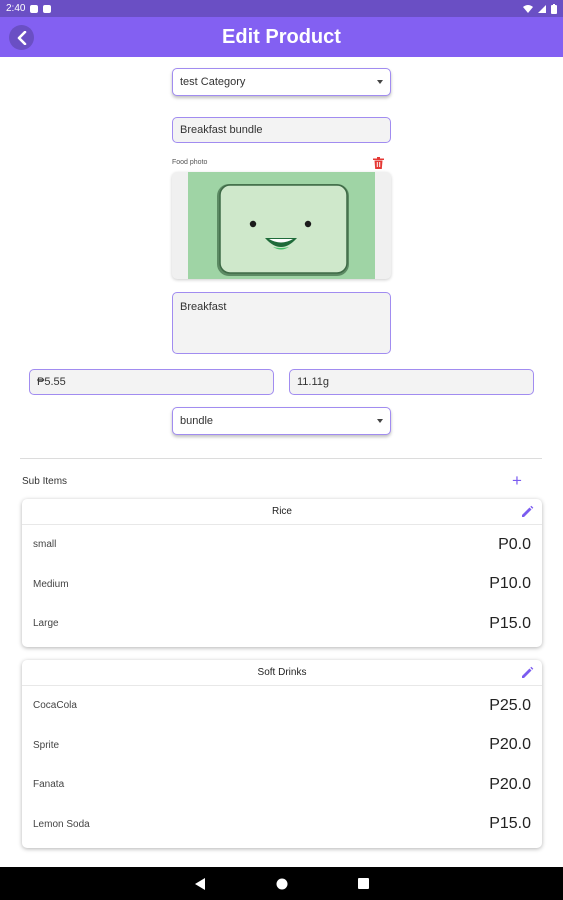 This screenshot has width=563, height=900. What do you see at coordinates (47, 8) in the screenshot?
I see `app-notification-icon` at bounding box center [47, 8].